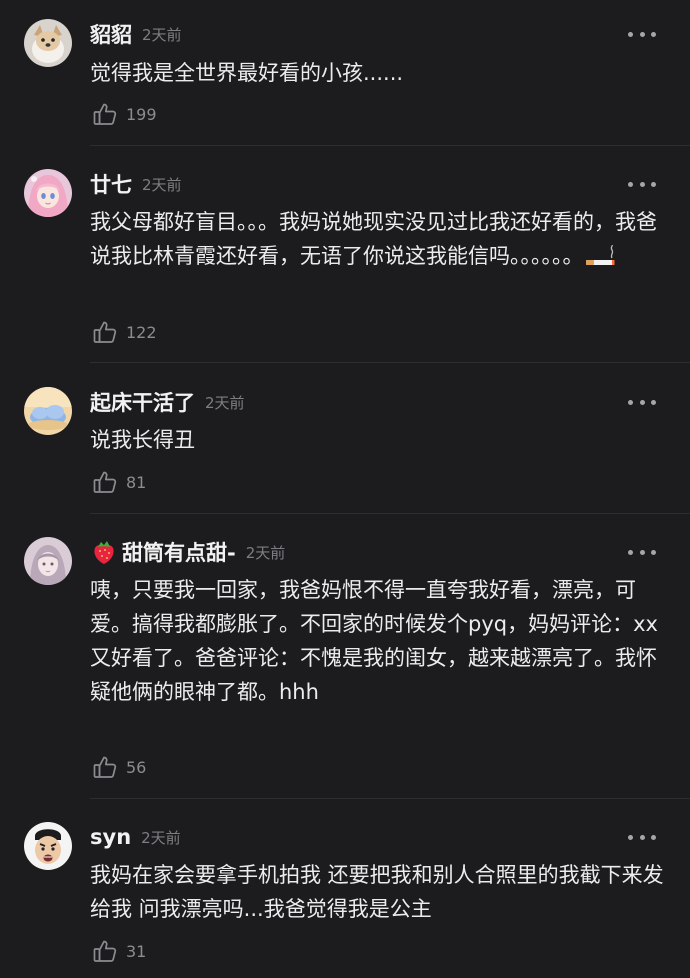 The image size is (690, 978). Describe the element at coordinates (110, 837) in the screenshot. I see `username: syn` at that location.